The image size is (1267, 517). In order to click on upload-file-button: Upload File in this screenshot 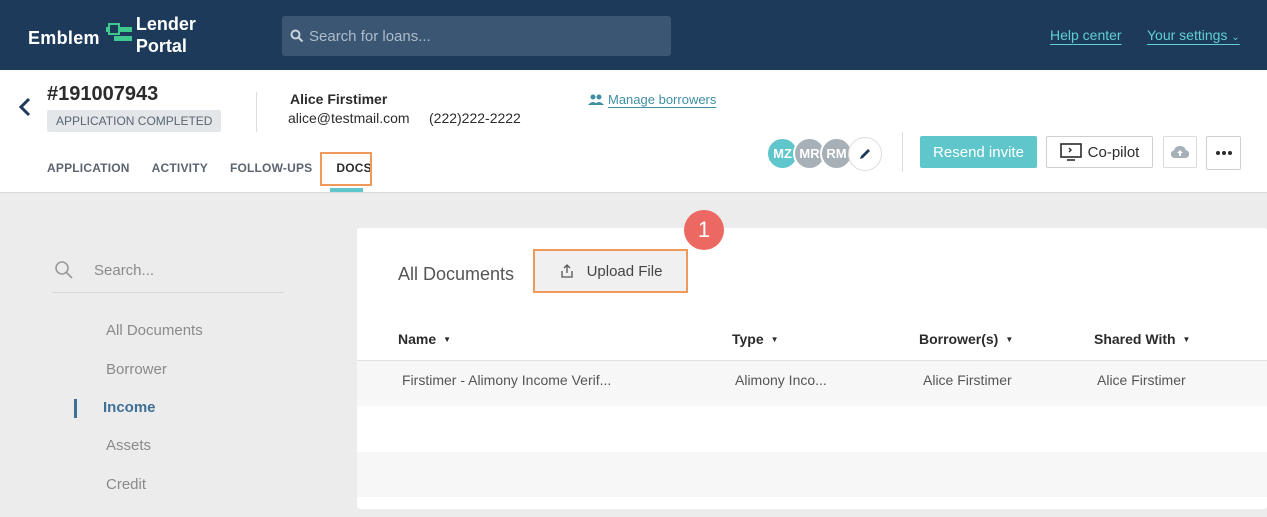, I will do `click(610, 271)`.